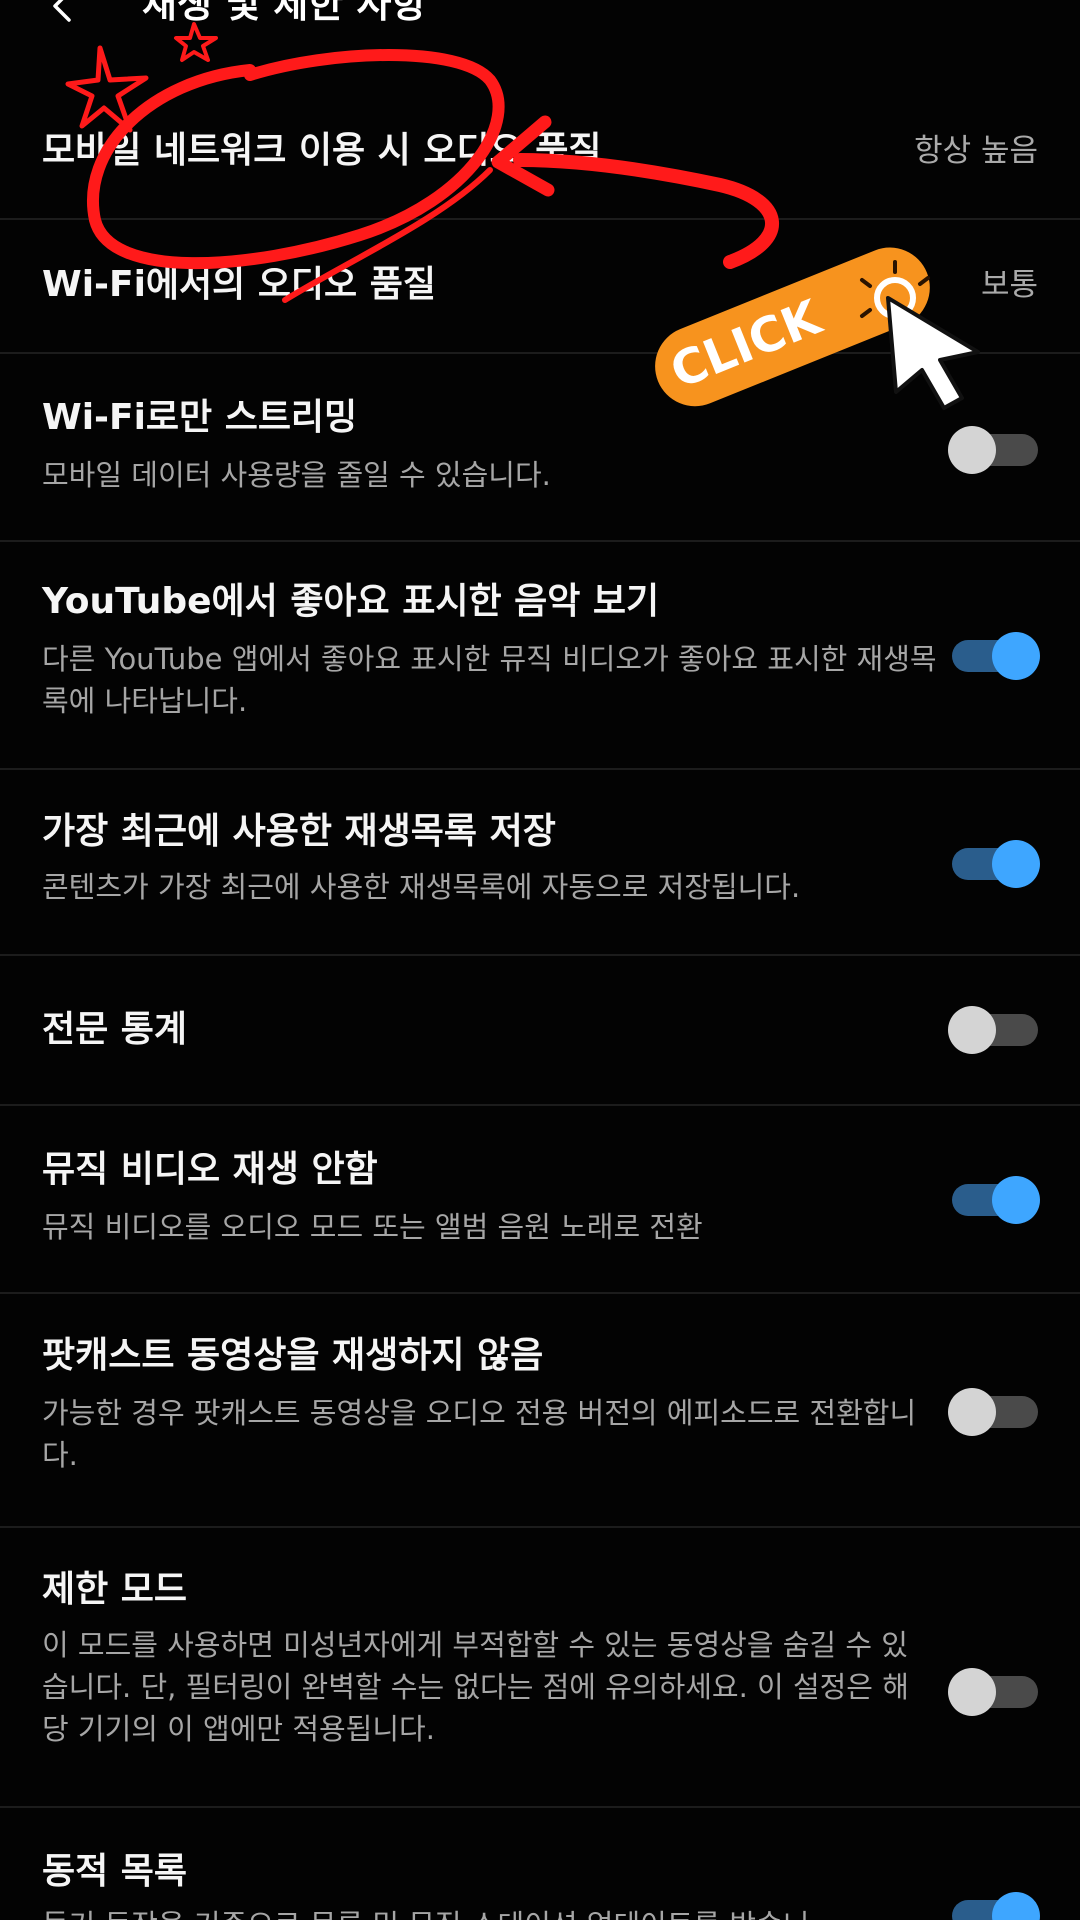 The height and width of the screenshot is (1920, 1080). What do you see at coordinates (421, 887) in the screenshot?
I see `setting-description: 콘텐츠가 가장 최근에 사용한 재생목록에 자동으로 저장됩니다.` at bounding box center [421, 887].